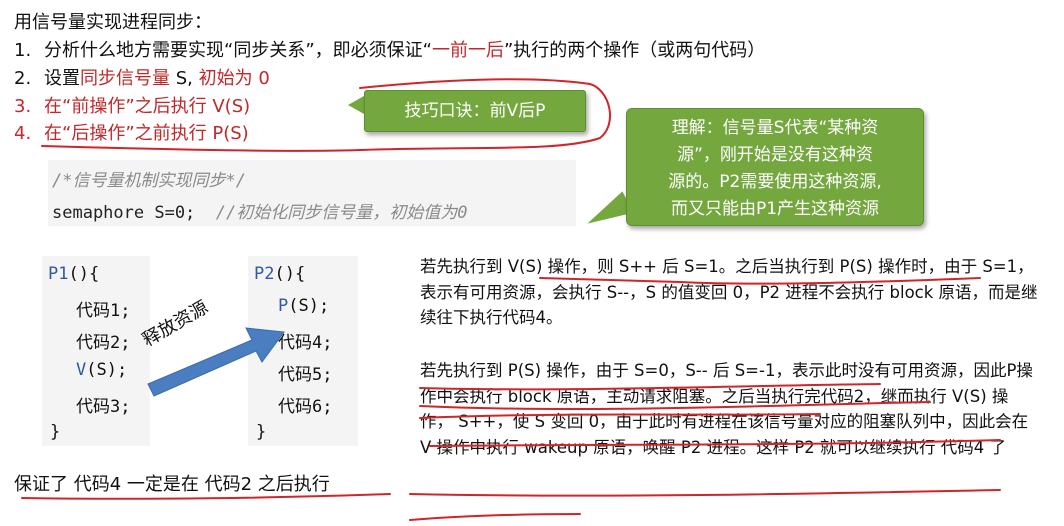 This screenshot has width=1064, height=526. Describe the element at coordinates (147, 106) in the screenshot. I see `step-text: 在“前操作”之后执行 V(S)` at that location.